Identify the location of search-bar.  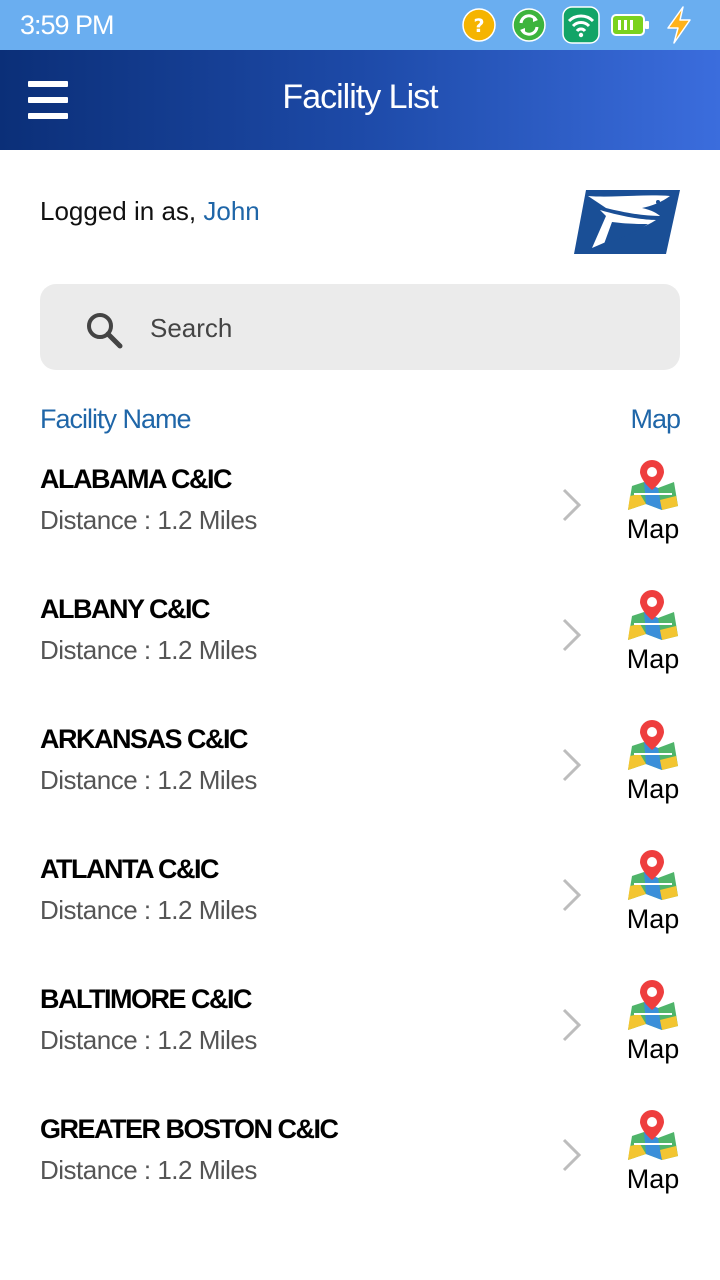
(360, 327).